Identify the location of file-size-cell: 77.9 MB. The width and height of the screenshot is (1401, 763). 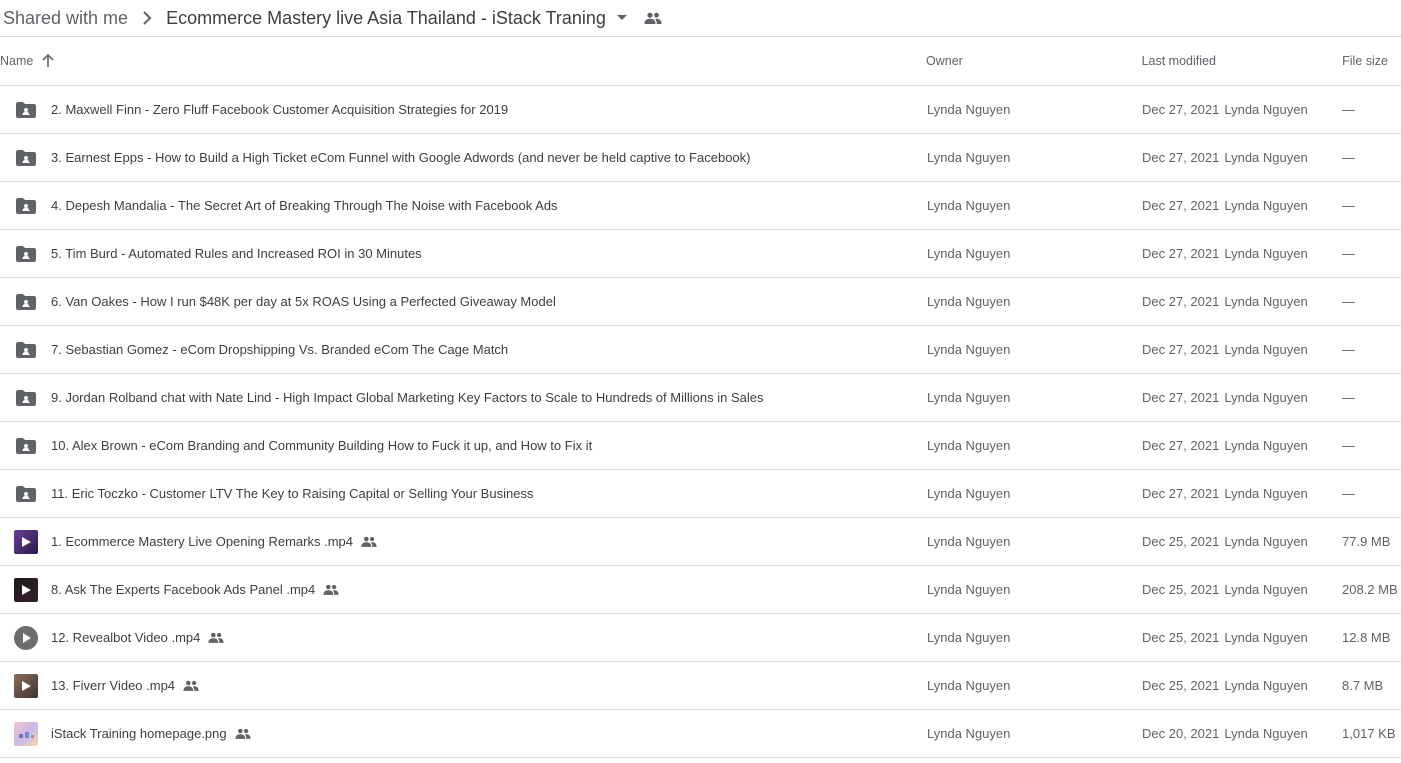
(1366, 541).